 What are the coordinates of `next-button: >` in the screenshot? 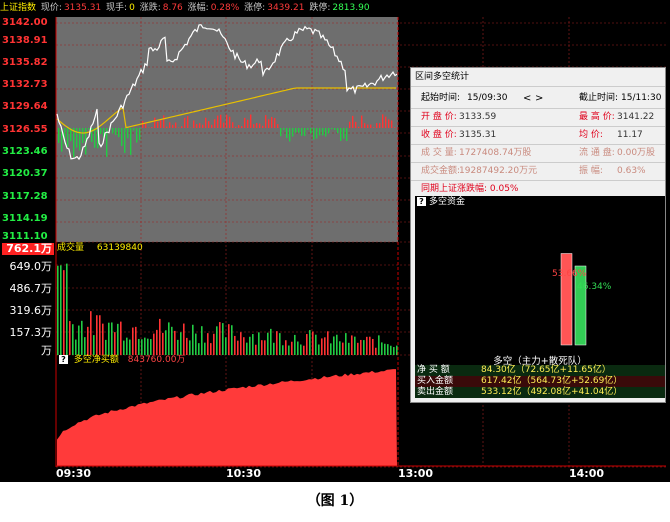 It's located at (539, 98).